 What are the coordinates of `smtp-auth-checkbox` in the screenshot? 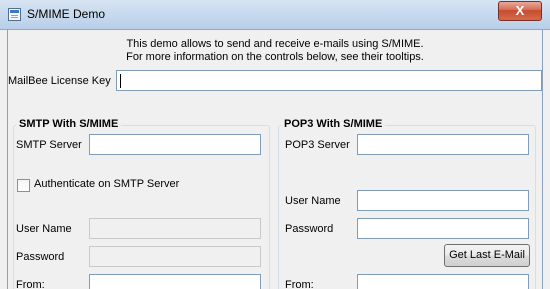 It's located at (23, 185).